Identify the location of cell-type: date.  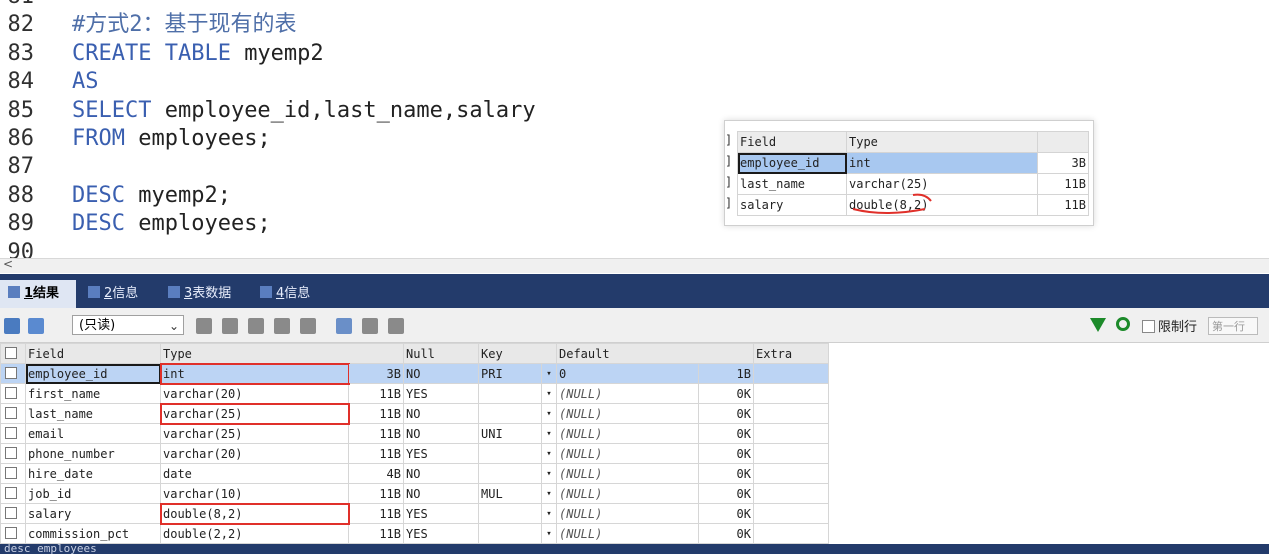
(254, 473).